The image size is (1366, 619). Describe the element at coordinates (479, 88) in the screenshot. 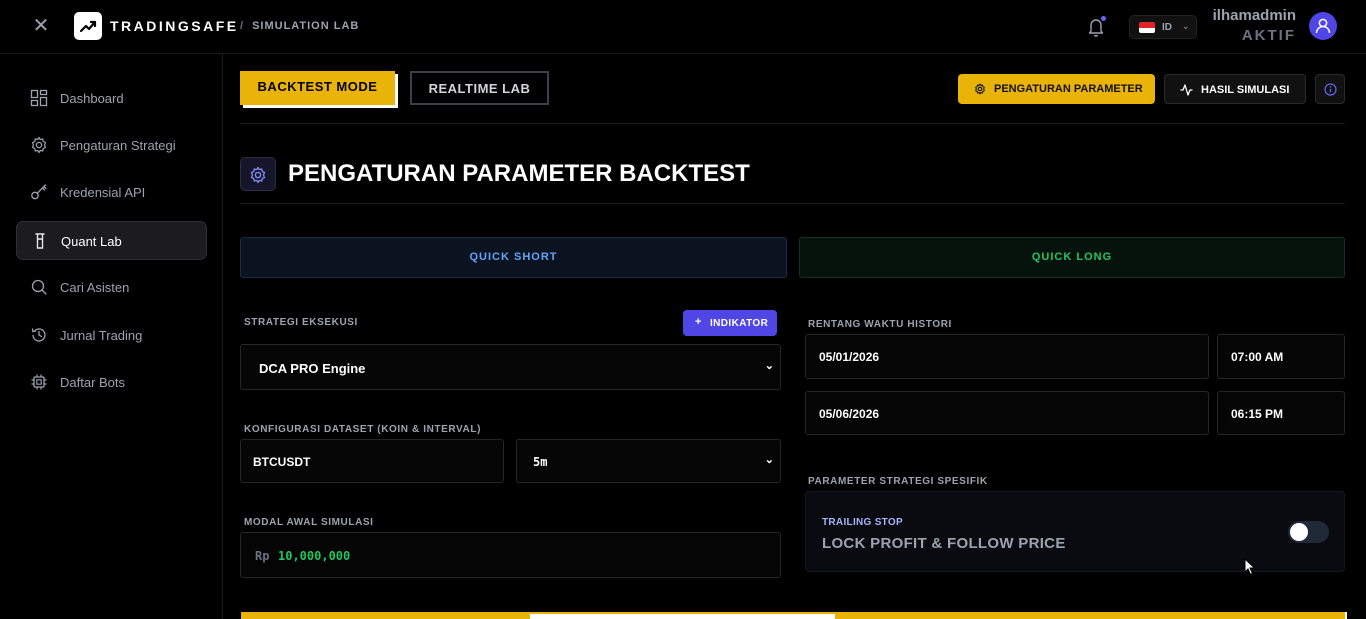

I see `realtime-lab-tab: REALTIME LAB` at that location.